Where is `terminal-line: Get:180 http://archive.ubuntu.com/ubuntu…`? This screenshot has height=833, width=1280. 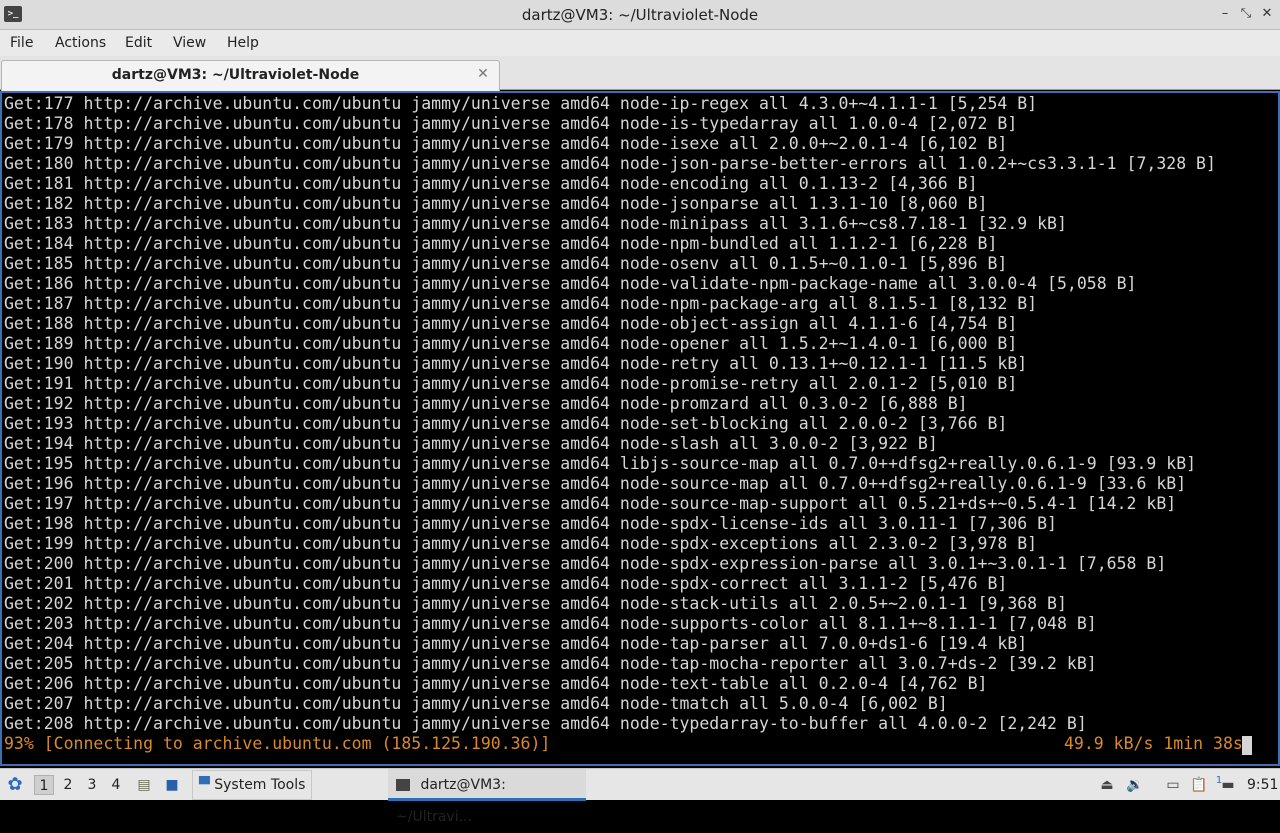 terminal-line: Get:180 http://archive.ubuntu.com/ubuntu… is located at coordinates (610, 163).